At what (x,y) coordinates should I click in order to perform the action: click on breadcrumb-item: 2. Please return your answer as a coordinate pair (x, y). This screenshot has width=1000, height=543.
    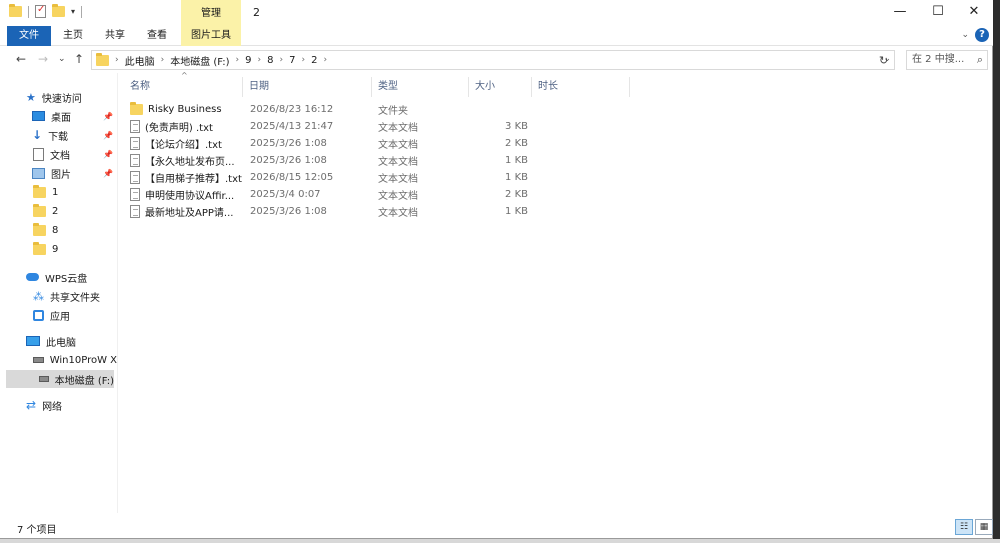
    Looking at the image, I should click on (314, 60).